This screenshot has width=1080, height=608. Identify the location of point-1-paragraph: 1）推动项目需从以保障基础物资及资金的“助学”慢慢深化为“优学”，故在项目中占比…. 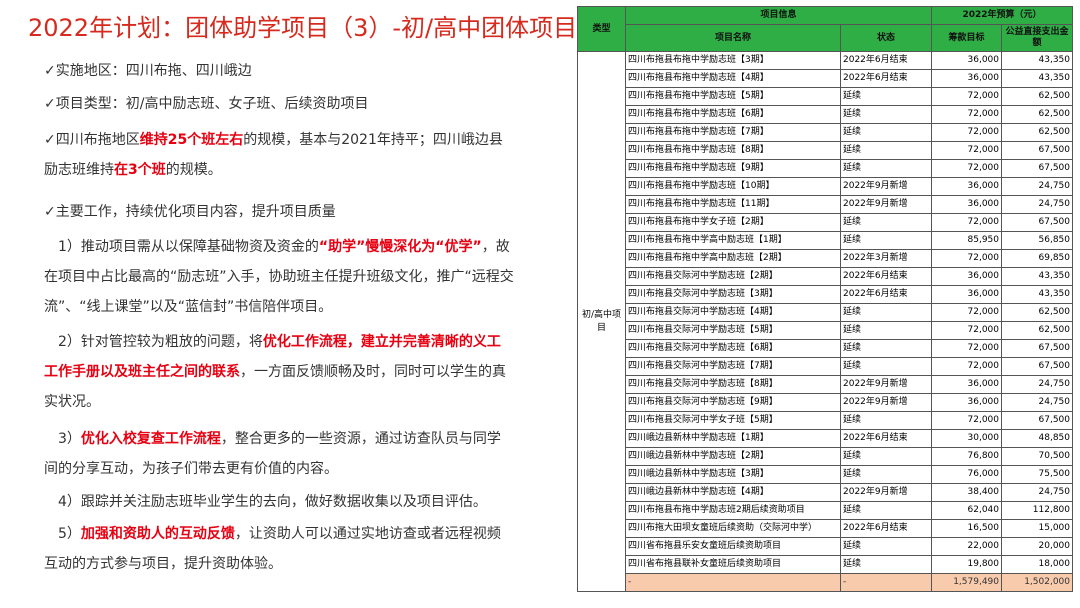
(279, 277).